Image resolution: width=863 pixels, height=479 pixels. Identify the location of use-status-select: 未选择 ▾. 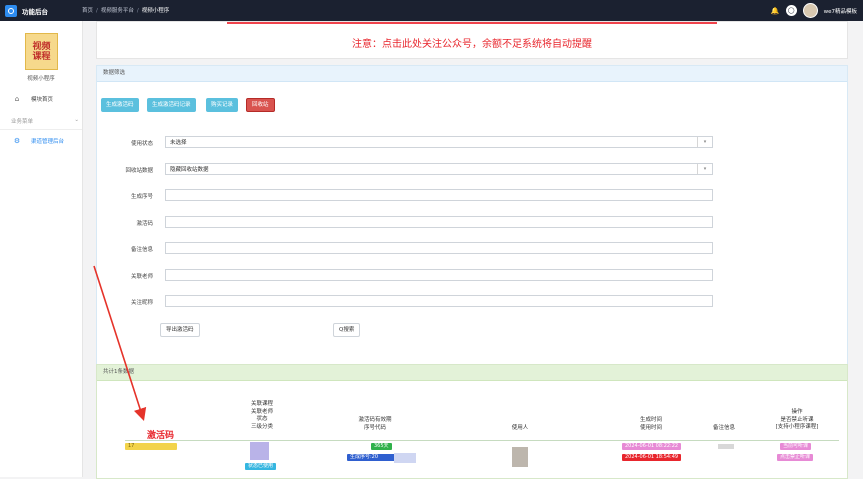
(439, 142).